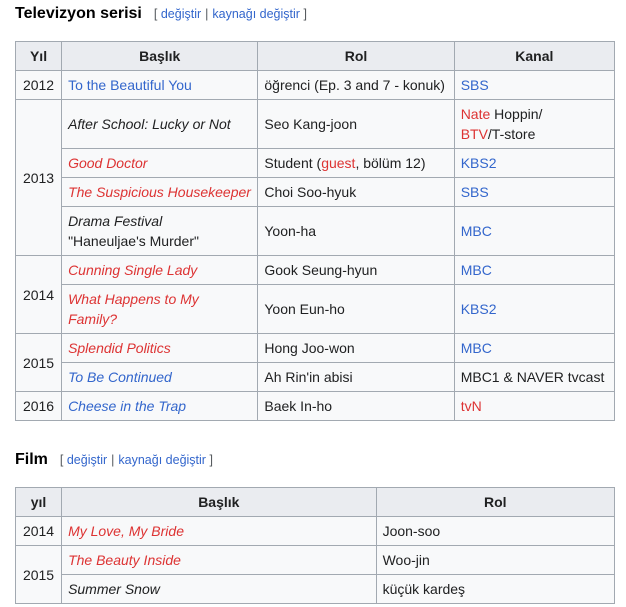 This screenshot has width=626, height=607. I want to click on title-text: "Haneuljae's Murder", so click(133, 241).